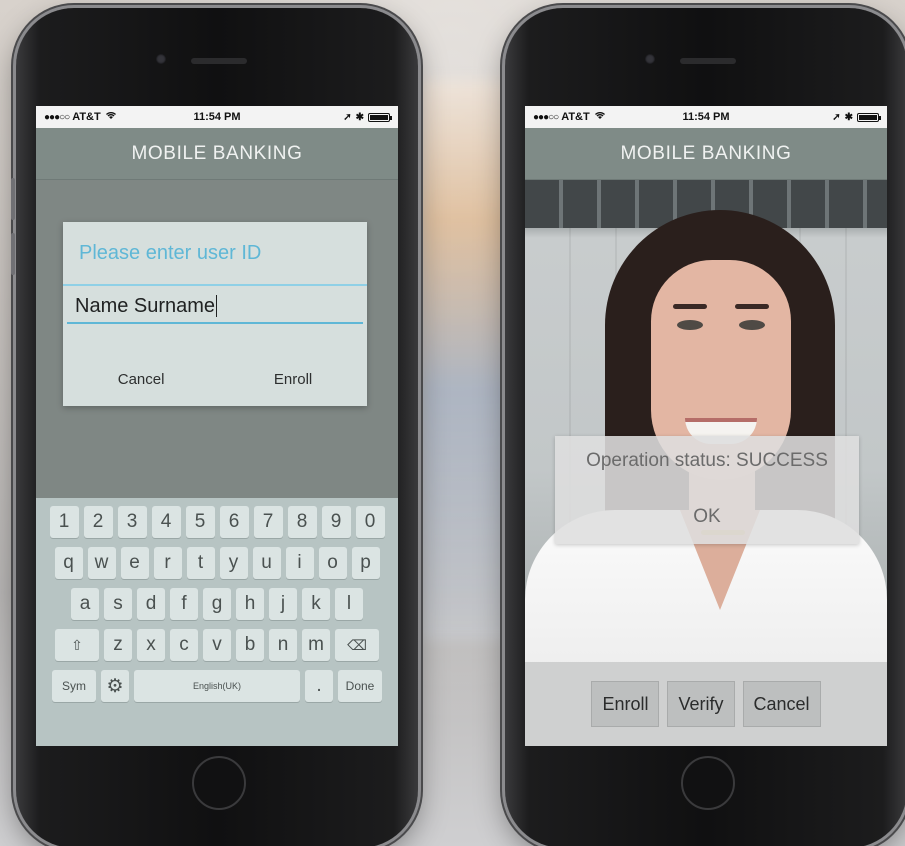 This screenshot has height=846, width=905. I want to click on keyboard-row-asdf: a s d f g h j k l, so click(217, 604).